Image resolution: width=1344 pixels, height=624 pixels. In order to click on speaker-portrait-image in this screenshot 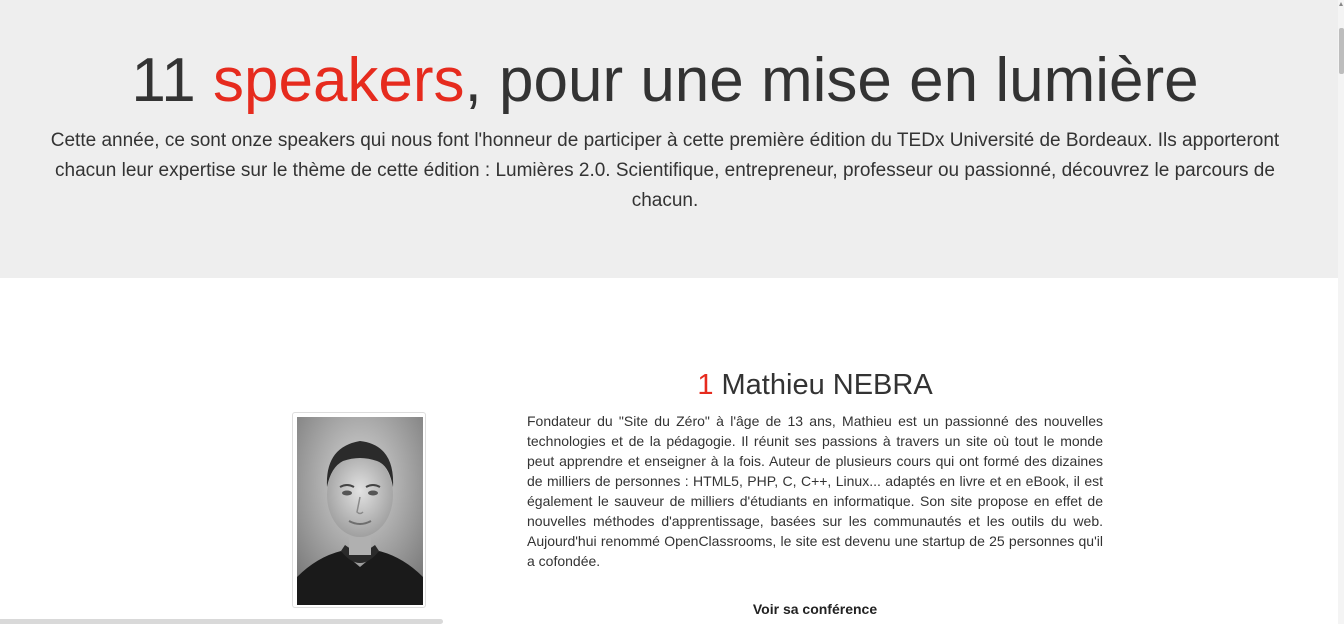, I will do `click(360, 511)`.